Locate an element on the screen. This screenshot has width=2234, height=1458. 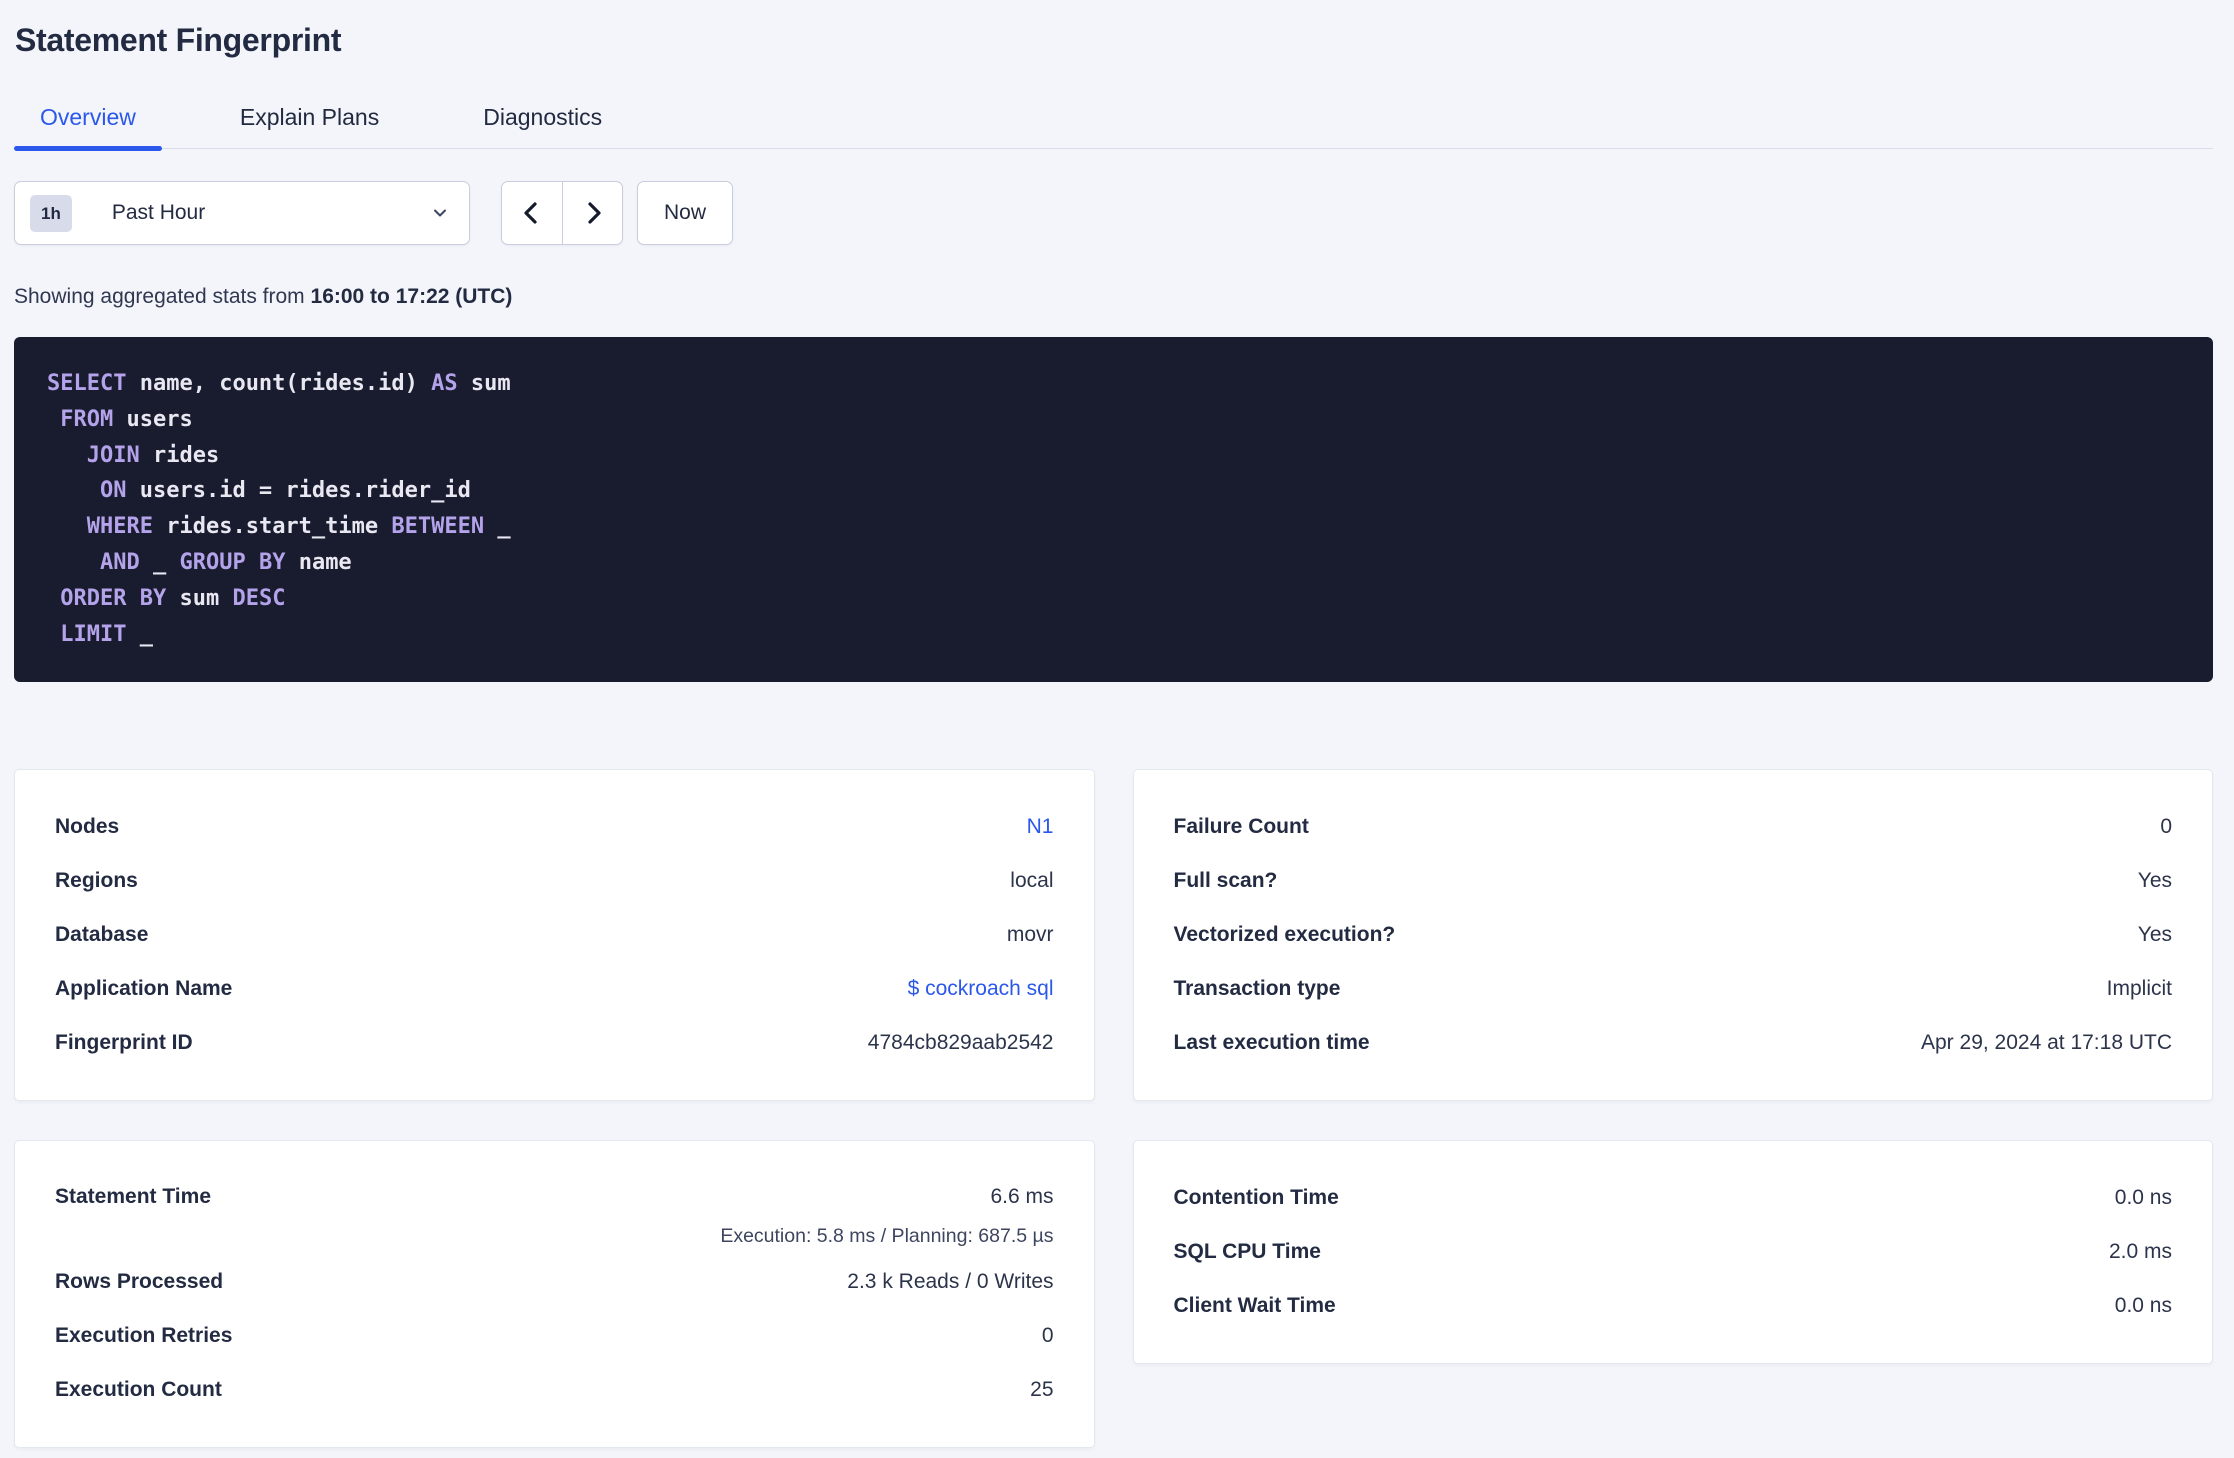
tab-diagnostics: Diagnostics is located at coordinates (542, 125).